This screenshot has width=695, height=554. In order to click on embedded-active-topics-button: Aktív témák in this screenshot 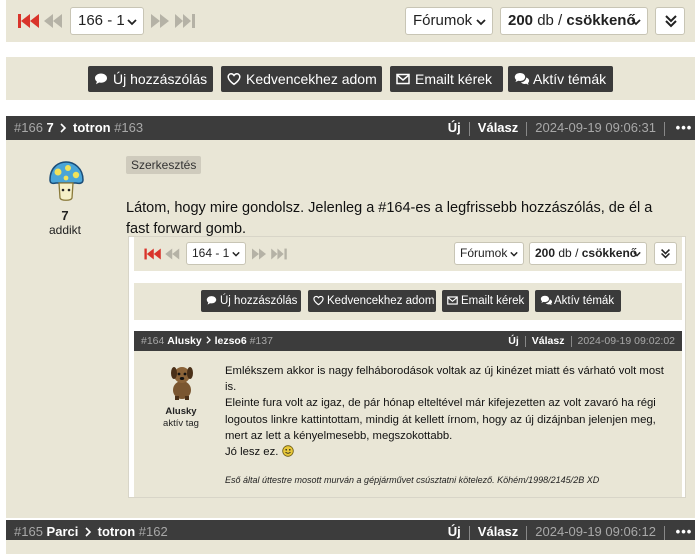, I will do `click(578, 301)`.